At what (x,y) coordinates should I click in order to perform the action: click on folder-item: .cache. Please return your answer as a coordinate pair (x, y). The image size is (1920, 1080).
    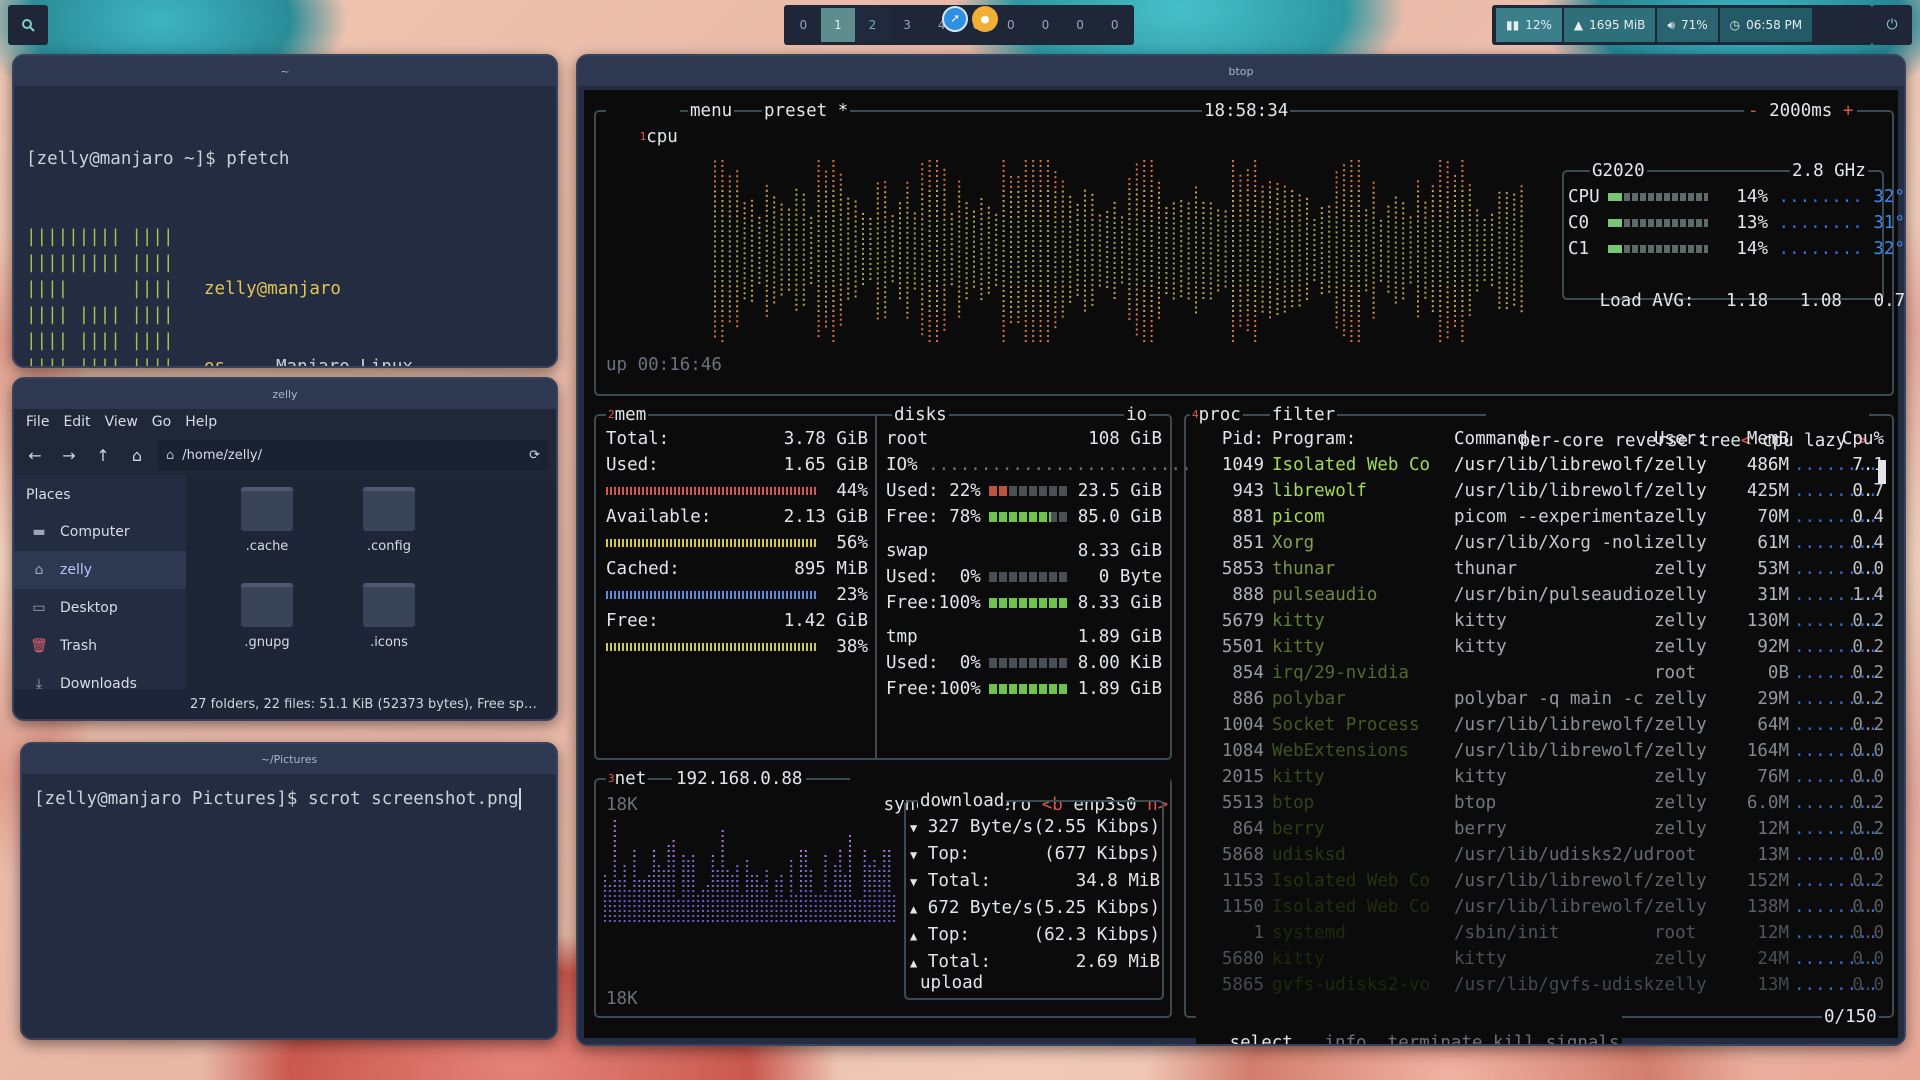
    Looking at the image, I should click on (267, 535).